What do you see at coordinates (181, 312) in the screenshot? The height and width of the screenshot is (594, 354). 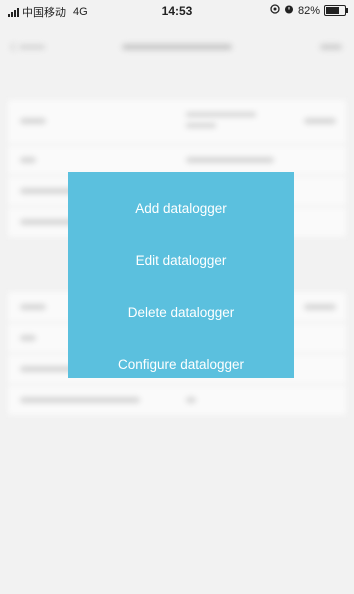 I see `delete-datalogger-menu-item: Delete datalogger` at bounding box center [181, 312].